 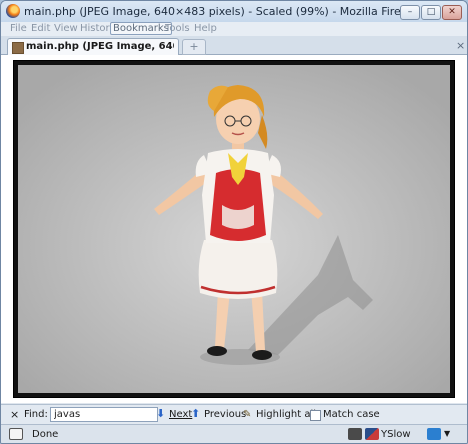 What do you see at coordinates (234, 433) in the screenshot?
I see `status-bar: Done YSlow ▼` at bounding box center [234, 433].